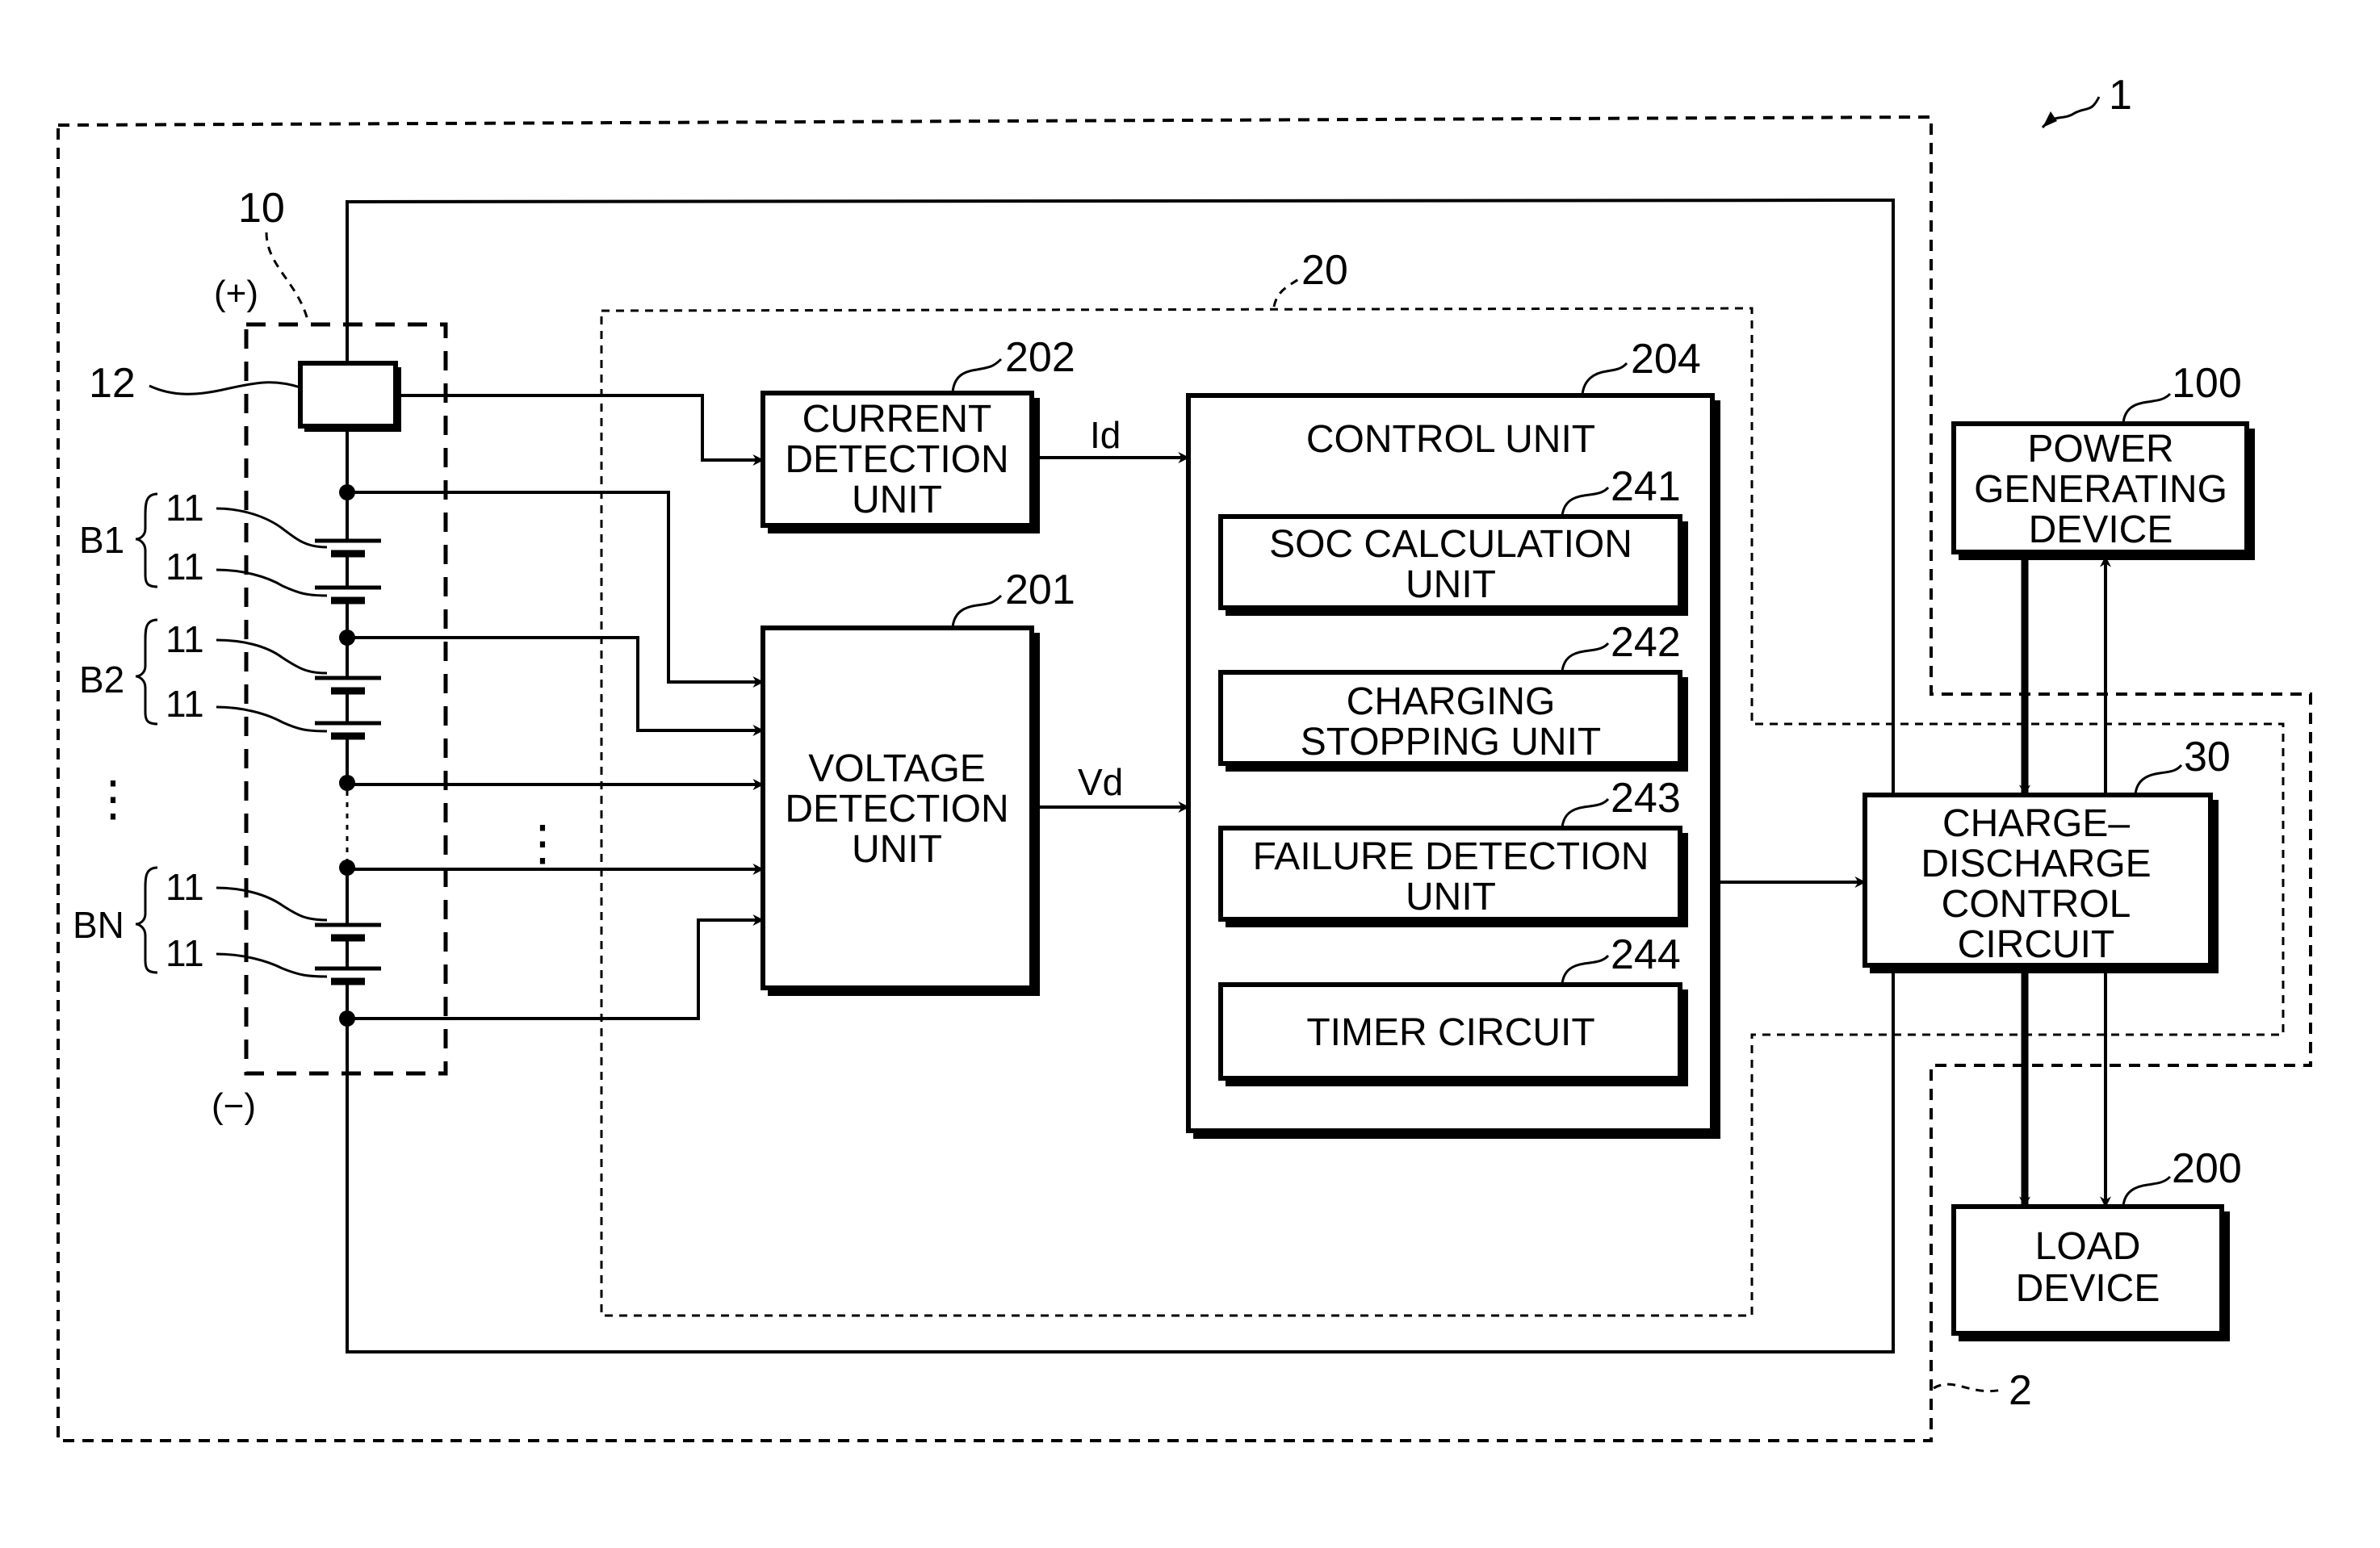  I want to click on load-device-label-line: DEVICE, so click(2088, 1289).